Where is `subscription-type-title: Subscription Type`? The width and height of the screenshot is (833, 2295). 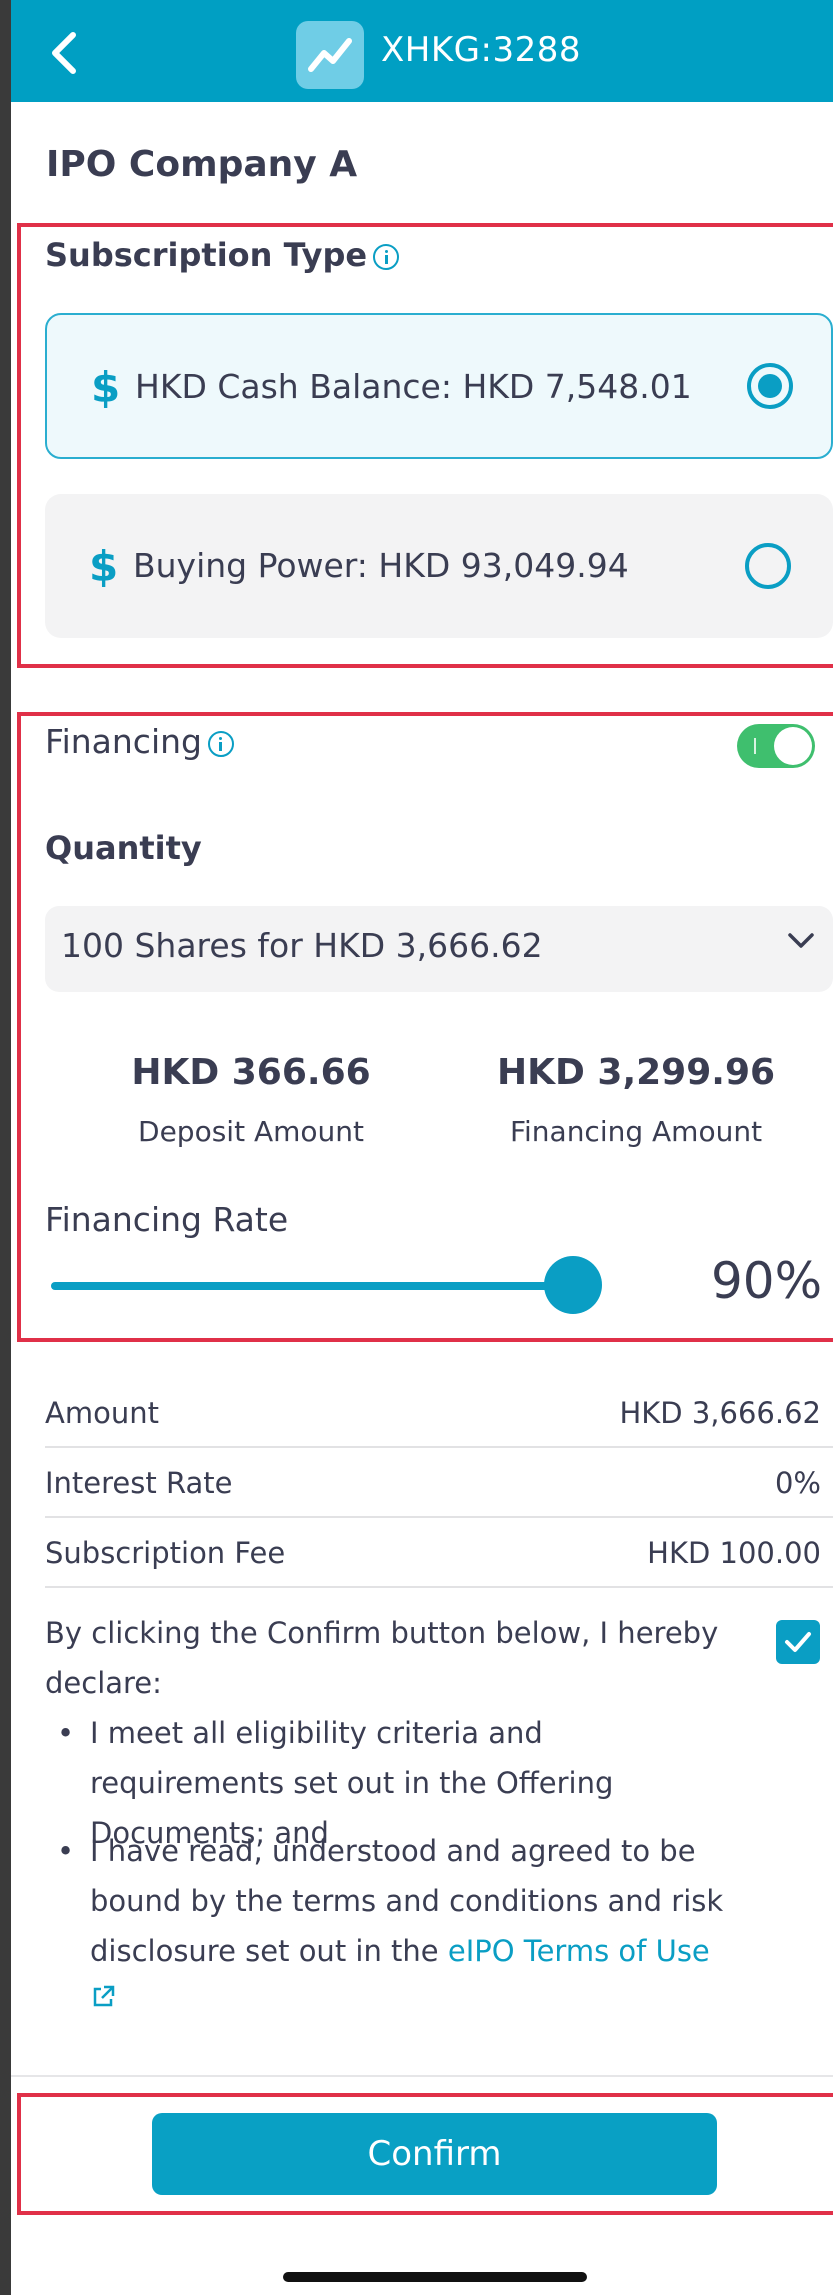
subscription-type-title: Subscription Type is located at coordinates (222, 255).